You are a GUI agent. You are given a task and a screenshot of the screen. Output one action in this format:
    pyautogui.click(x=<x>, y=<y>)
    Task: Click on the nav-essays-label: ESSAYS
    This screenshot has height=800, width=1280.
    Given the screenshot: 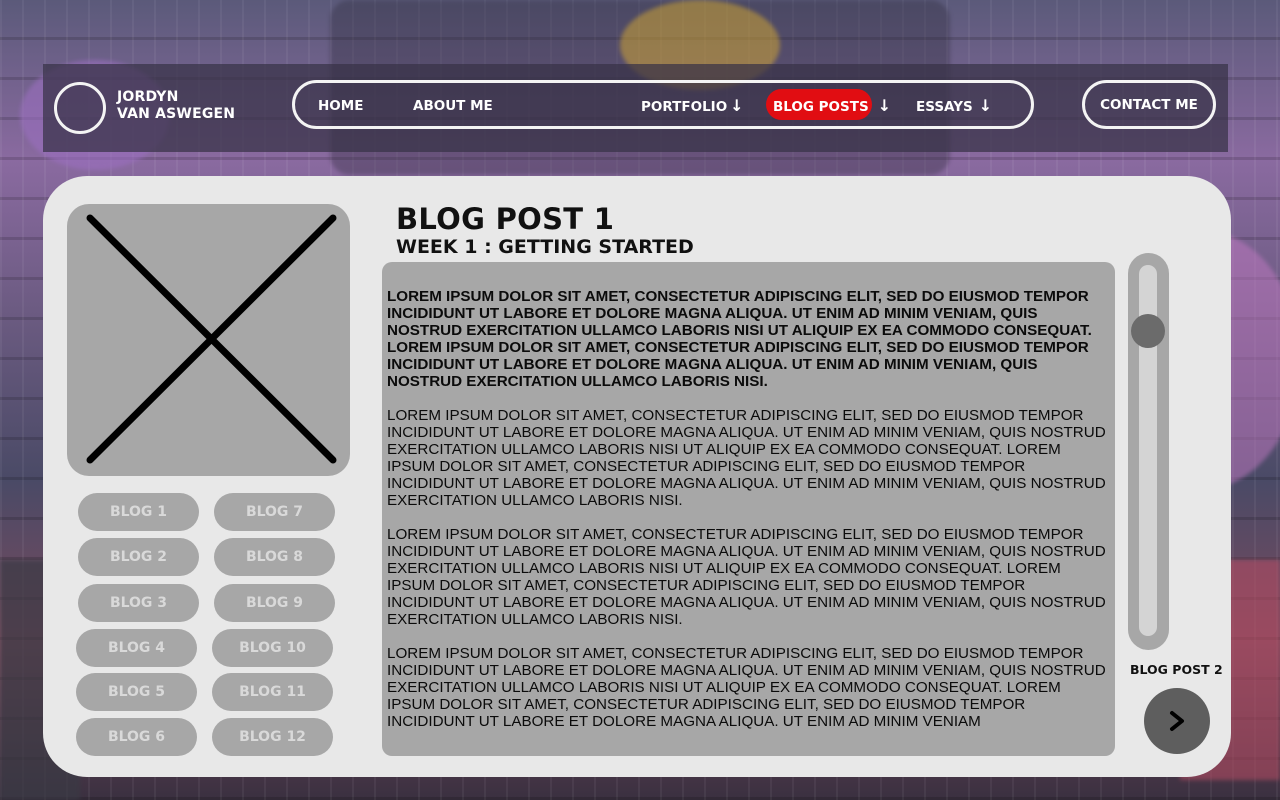 What is the action you would take?
    pyautogui.click(x=944, y=107)
    